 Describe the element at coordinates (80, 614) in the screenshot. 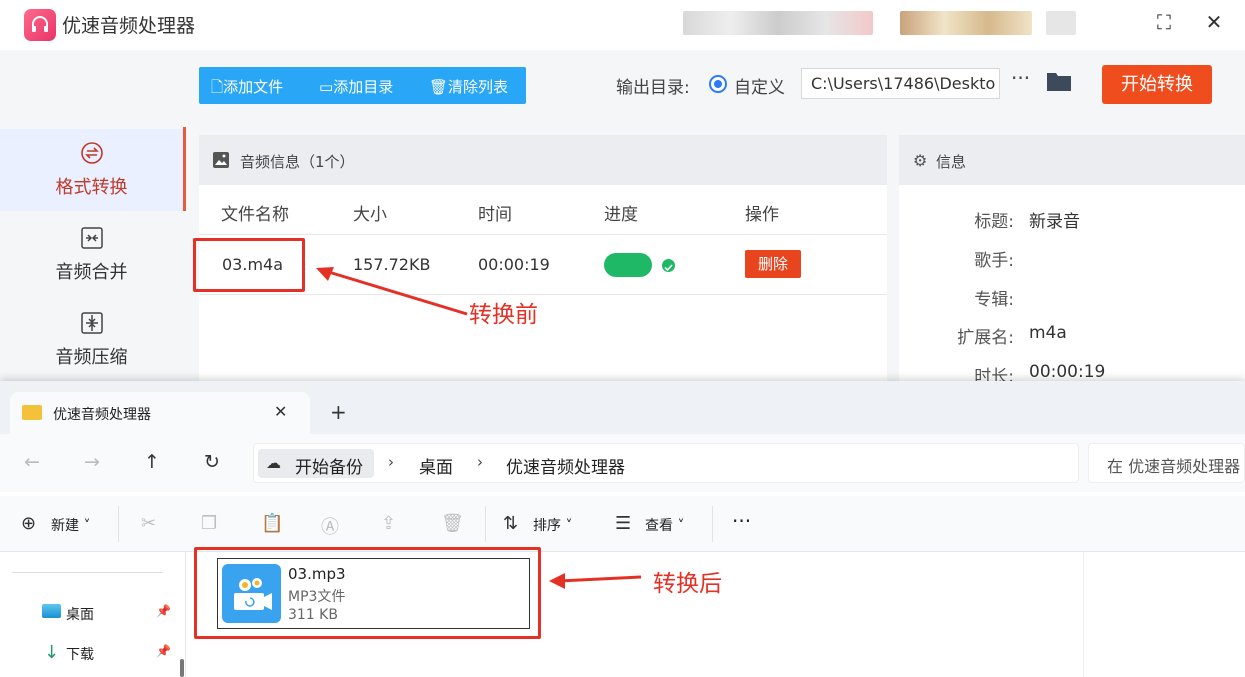

I see `nav-item-desktop: 桌面` at that location.